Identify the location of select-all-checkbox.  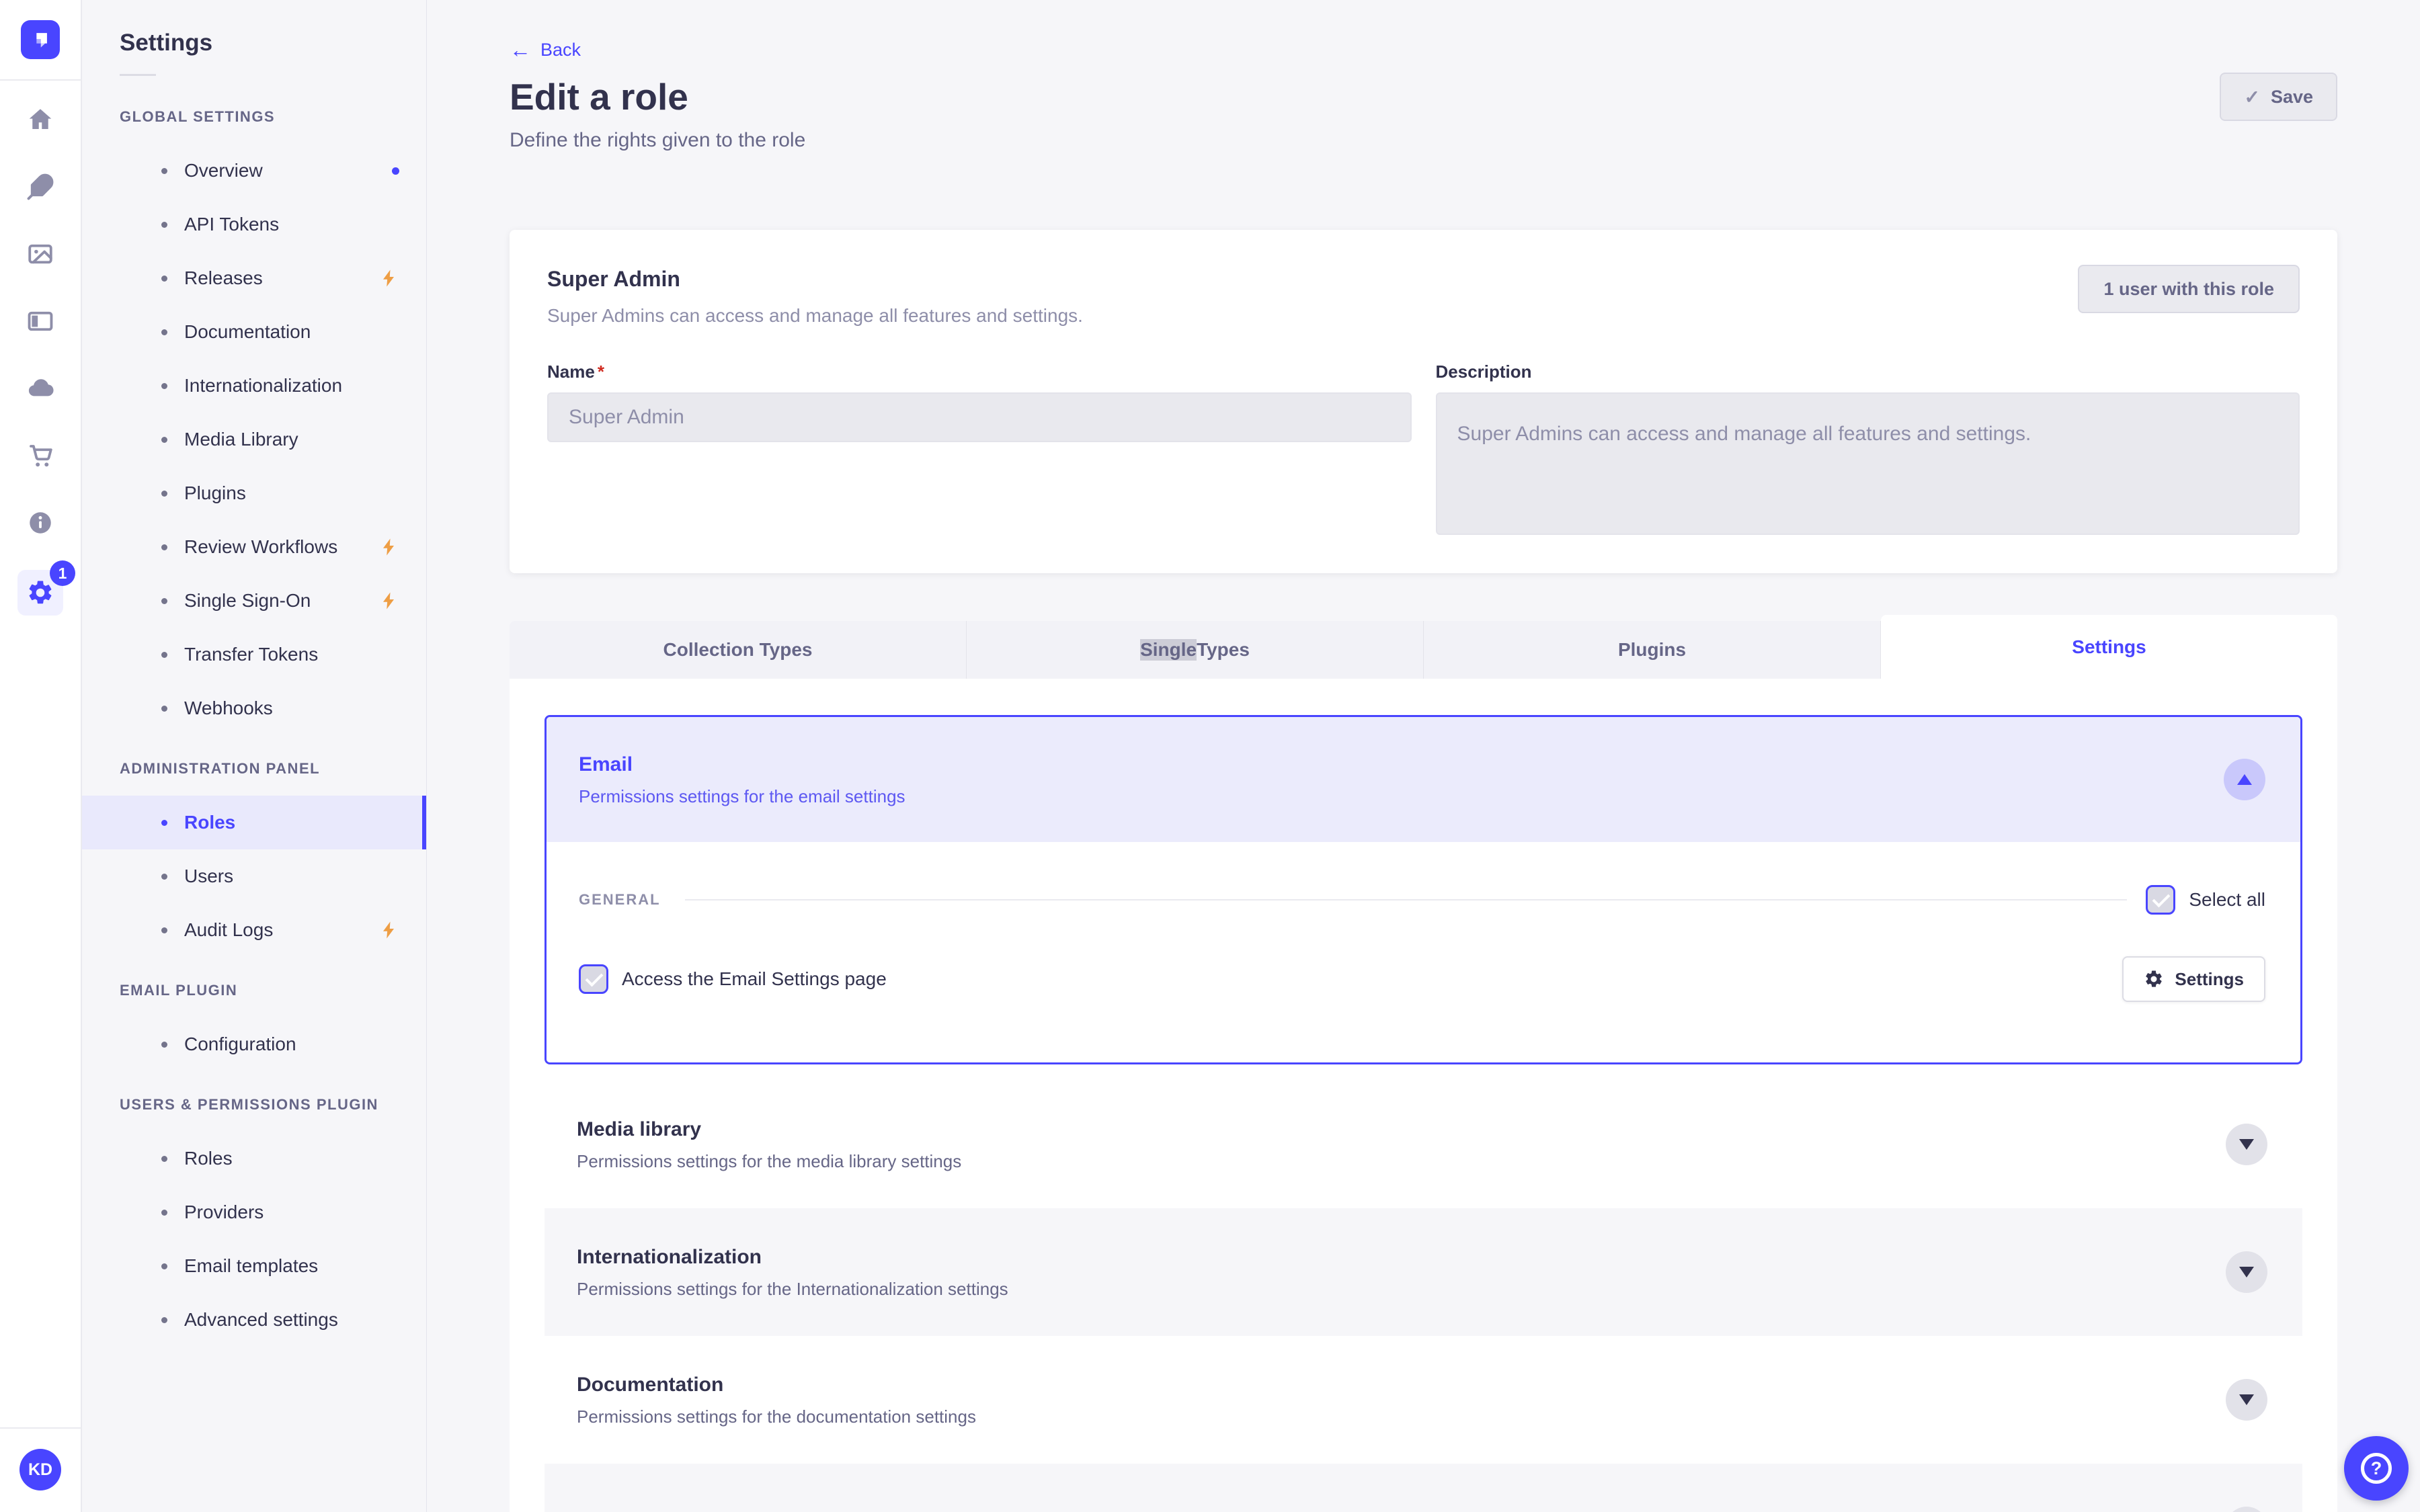
(2161, 900).